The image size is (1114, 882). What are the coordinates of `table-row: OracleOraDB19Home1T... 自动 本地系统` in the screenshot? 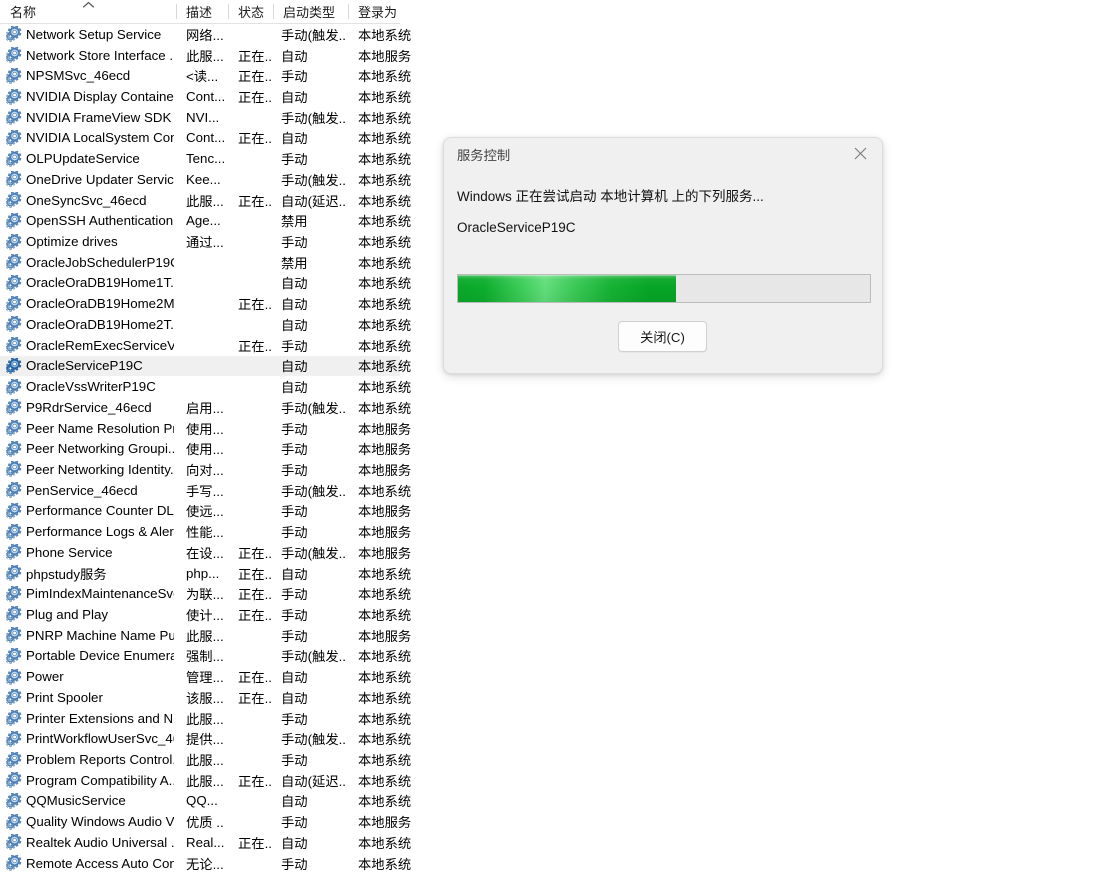 It's located at (205, 283).